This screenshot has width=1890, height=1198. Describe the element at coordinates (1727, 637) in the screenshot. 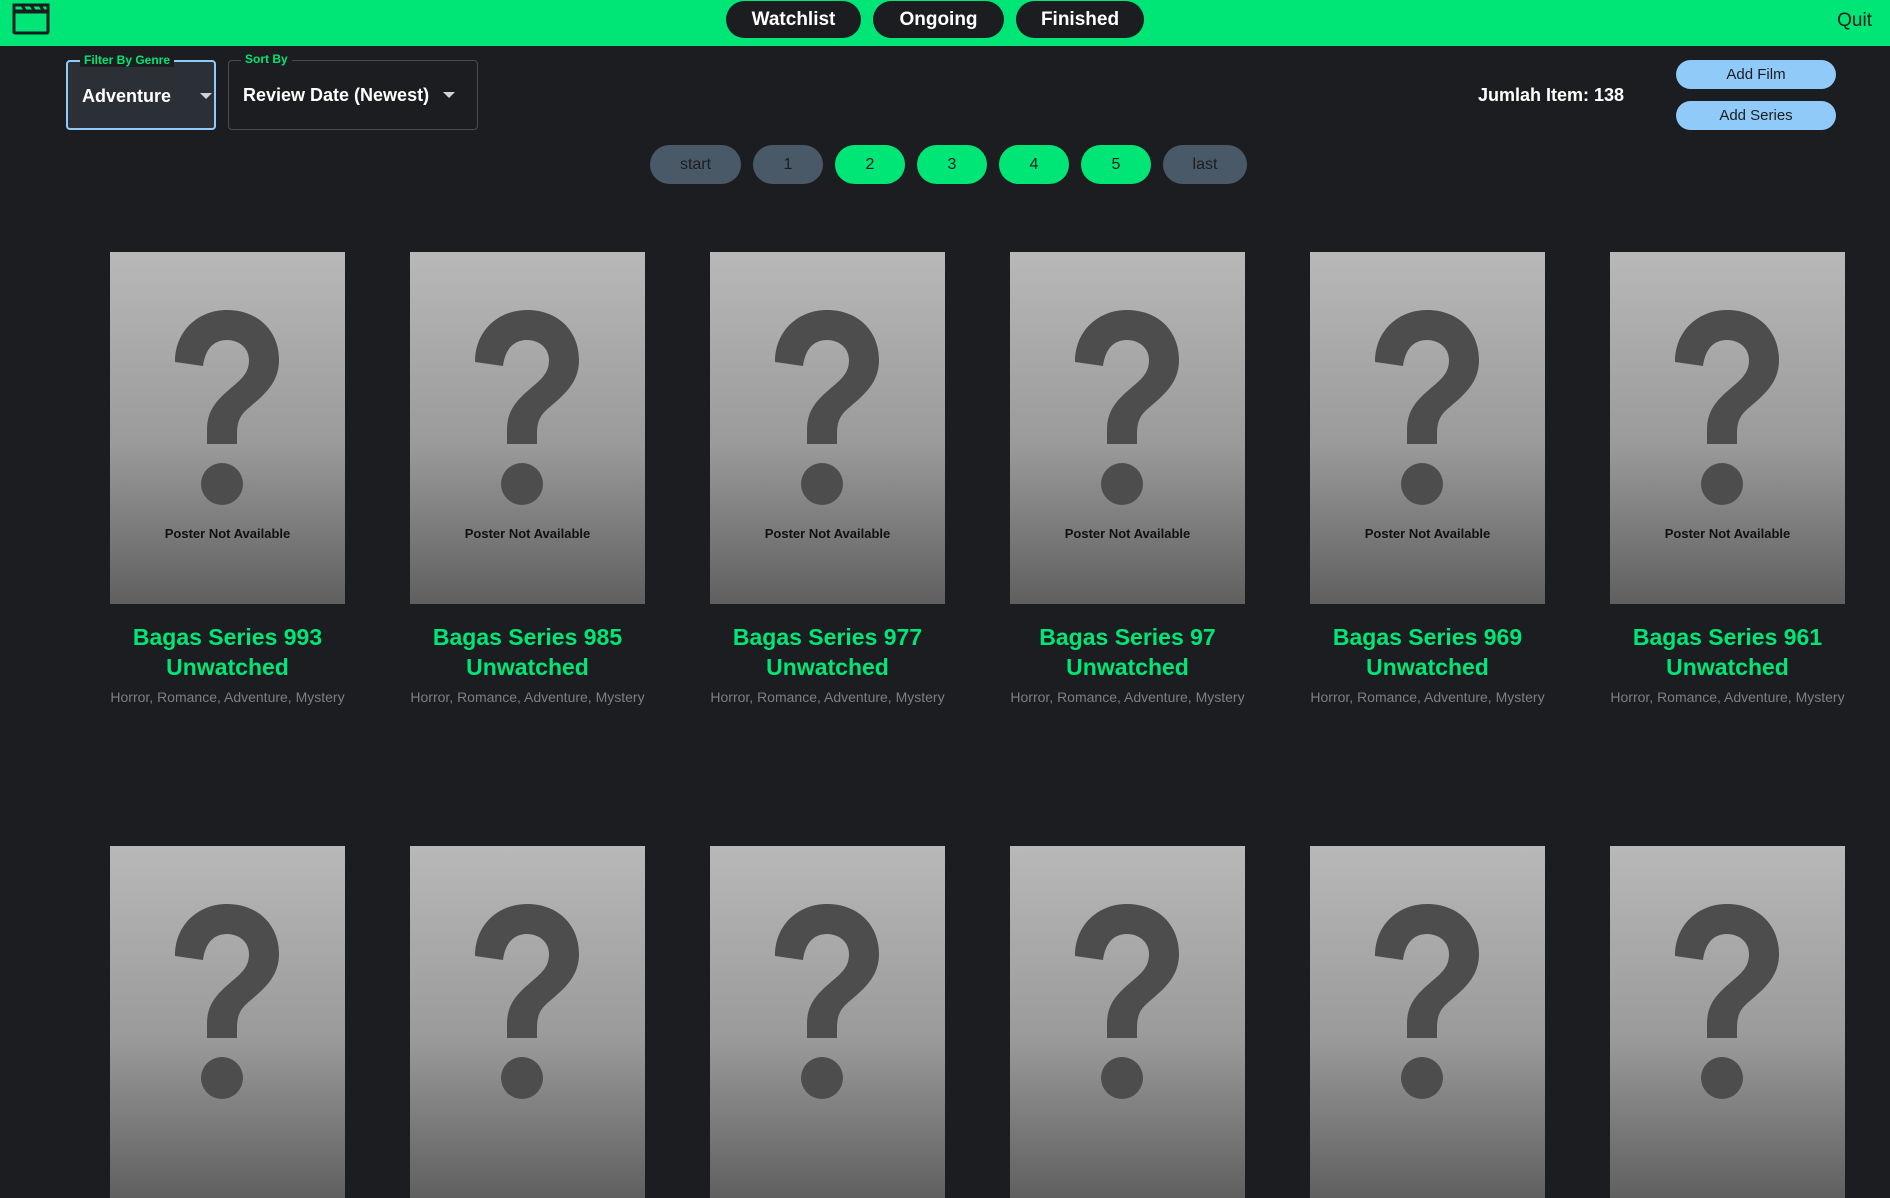

I see `card-title: Bagas Series 961` at that location.